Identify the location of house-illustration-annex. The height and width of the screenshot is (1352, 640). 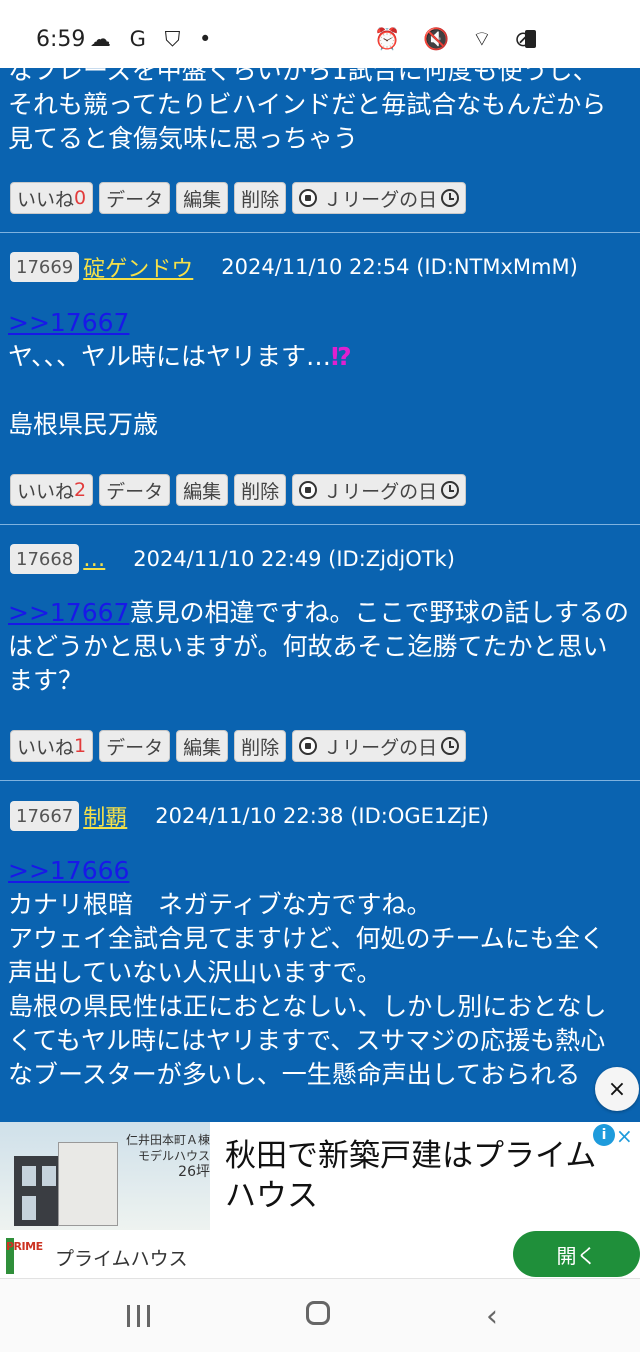
(88, 1184).